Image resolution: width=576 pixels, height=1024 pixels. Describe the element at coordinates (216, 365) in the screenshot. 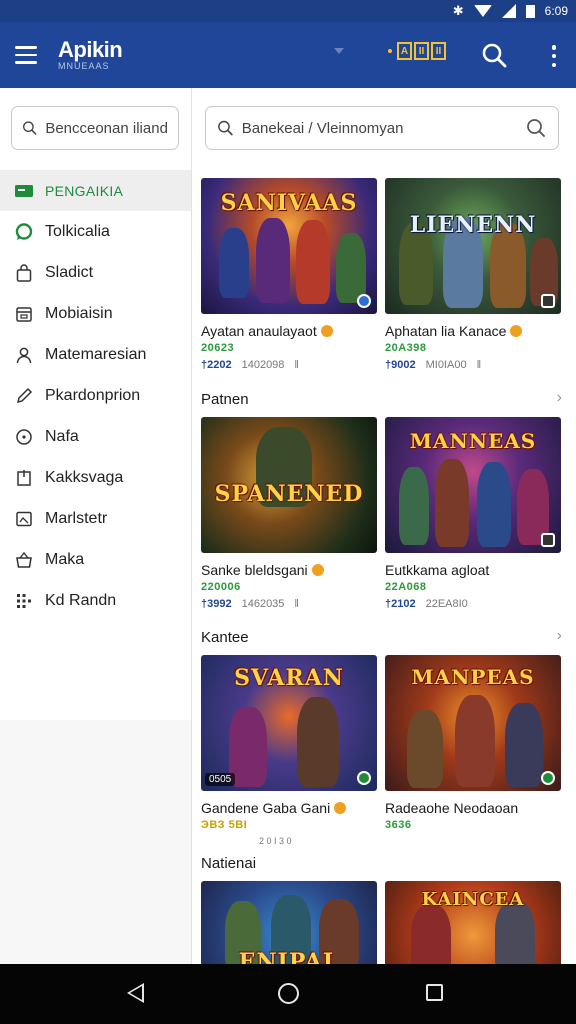

I see `app-downloads: †2202` at that location.